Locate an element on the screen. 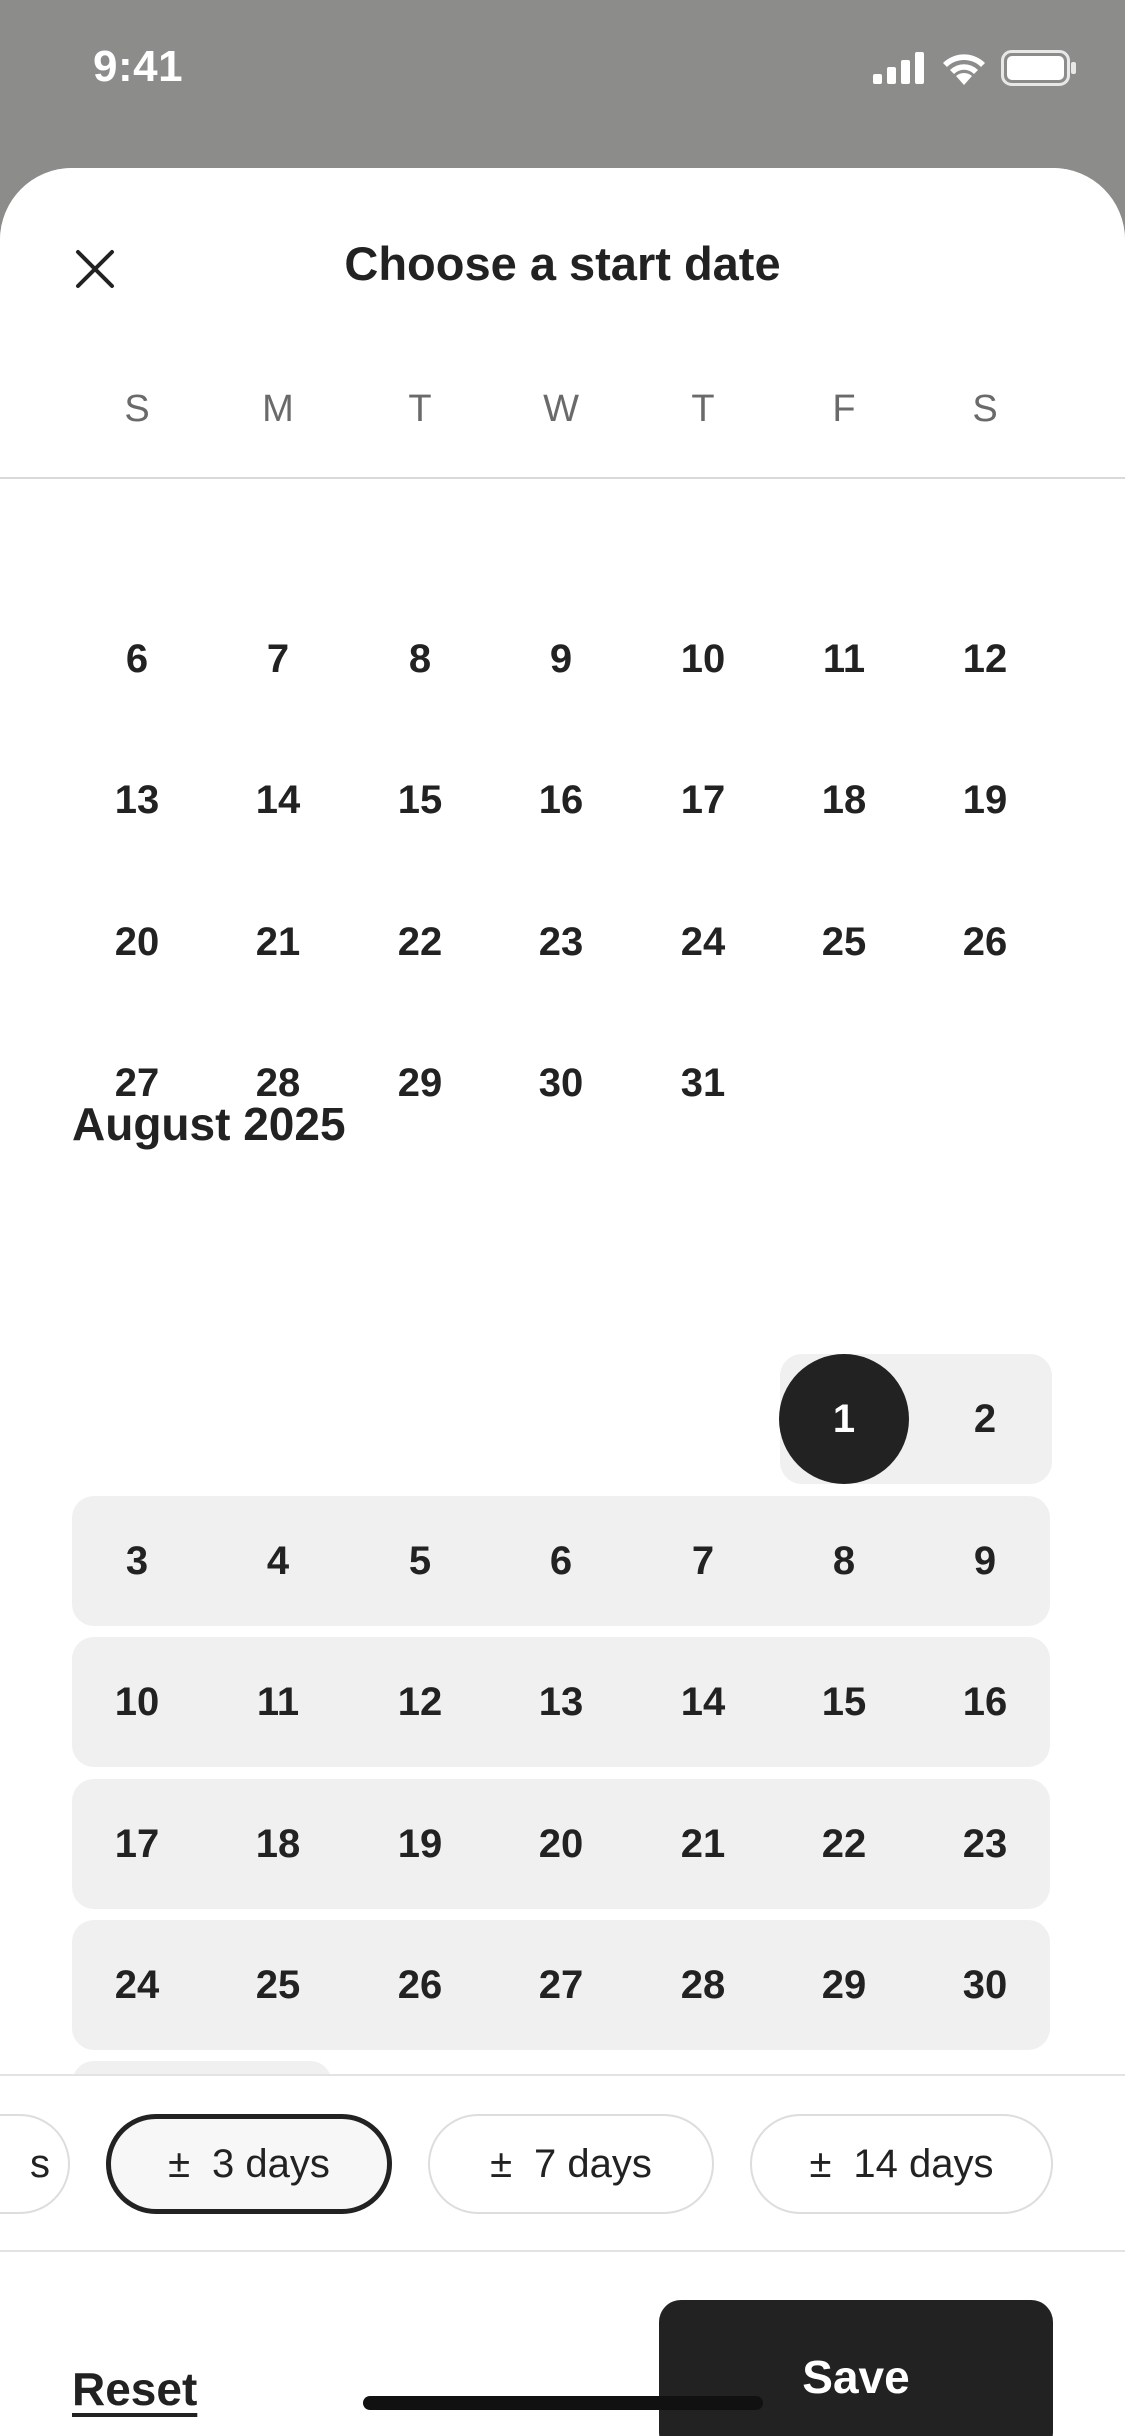 The image size is (1125, 2436). calendar-day: 2 is located at coordinates (985, 1419).